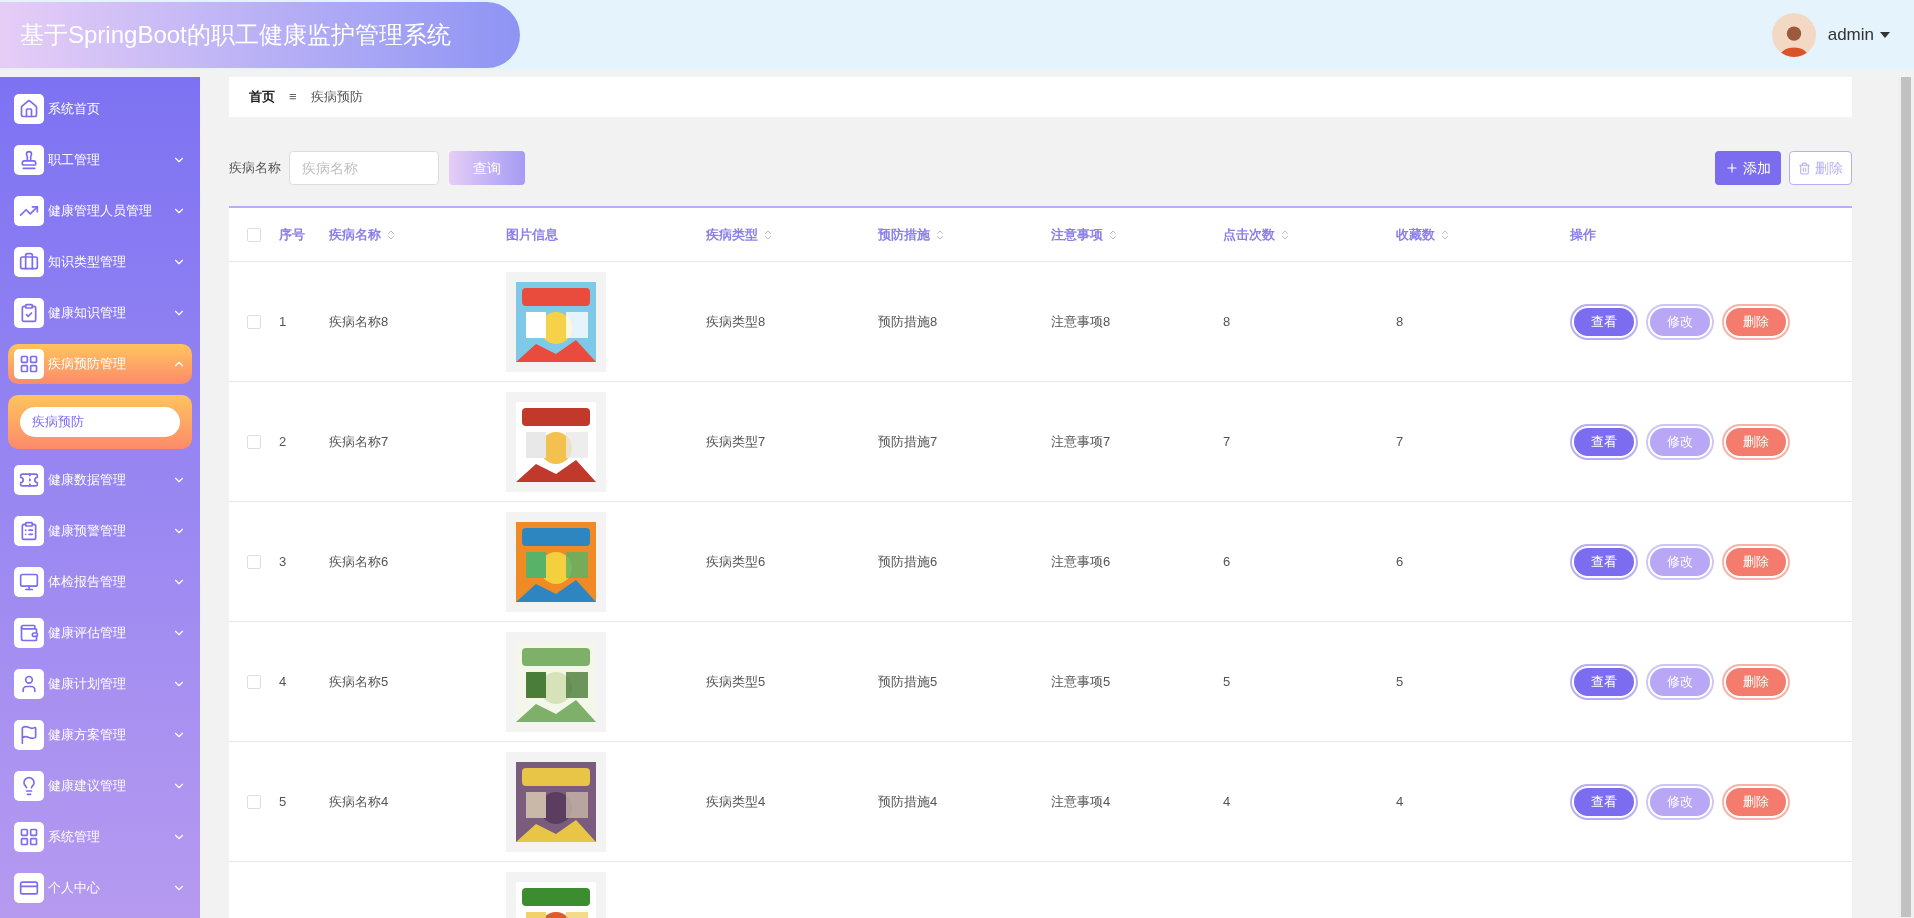  I want to click on column-header: 序号, so click(292, 234).